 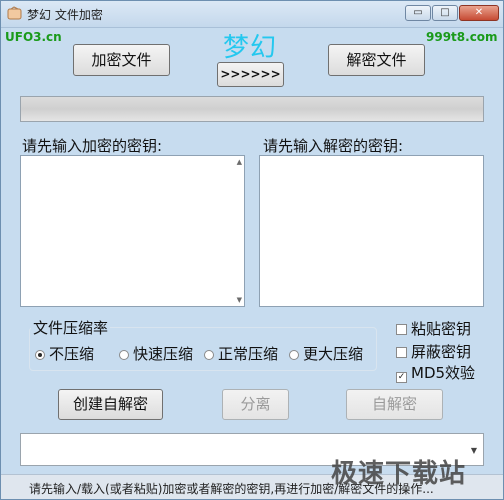 I want to click on app-icon, so click(x=14, y=13).